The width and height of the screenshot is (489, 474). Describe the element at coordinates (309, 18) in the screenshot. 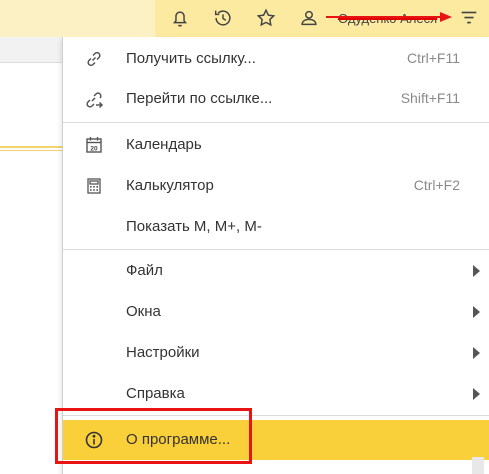

I see `user-icon` at that location.